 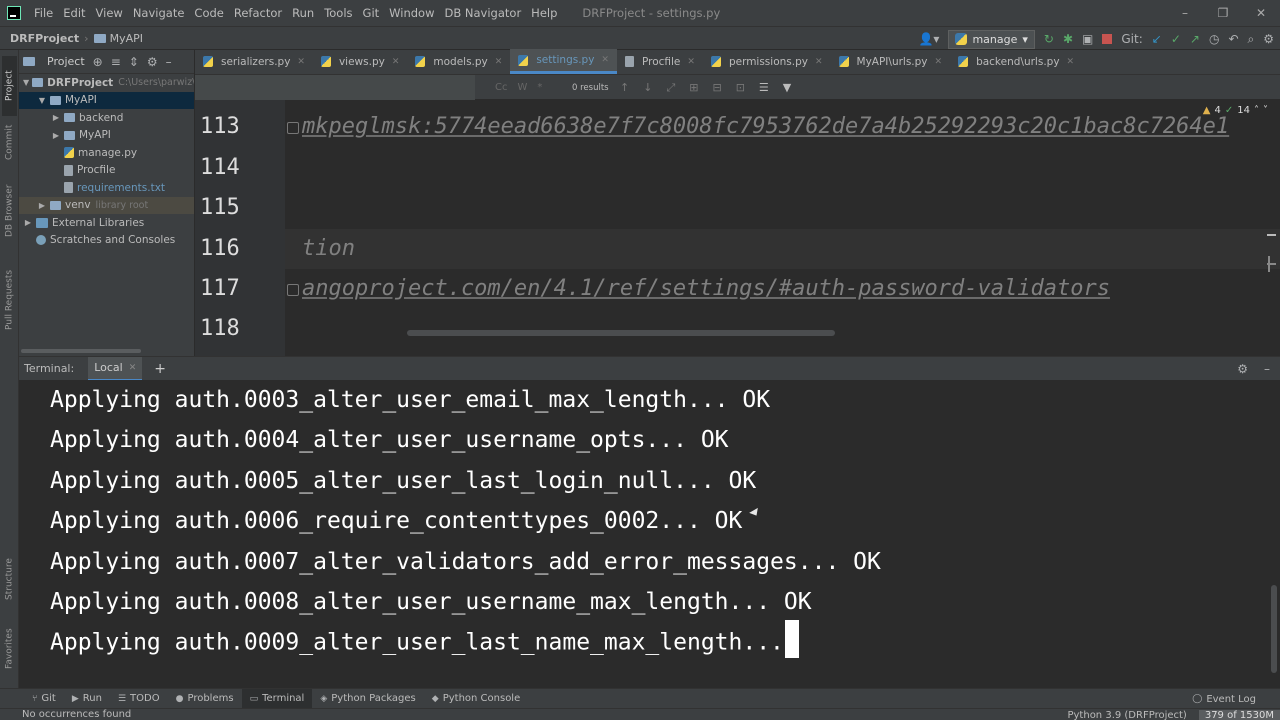 What do you see at coordinates (647, 87) in the screenshot?
I see `next-occurrence-icon: ↓` at bounding box center [647, 87].